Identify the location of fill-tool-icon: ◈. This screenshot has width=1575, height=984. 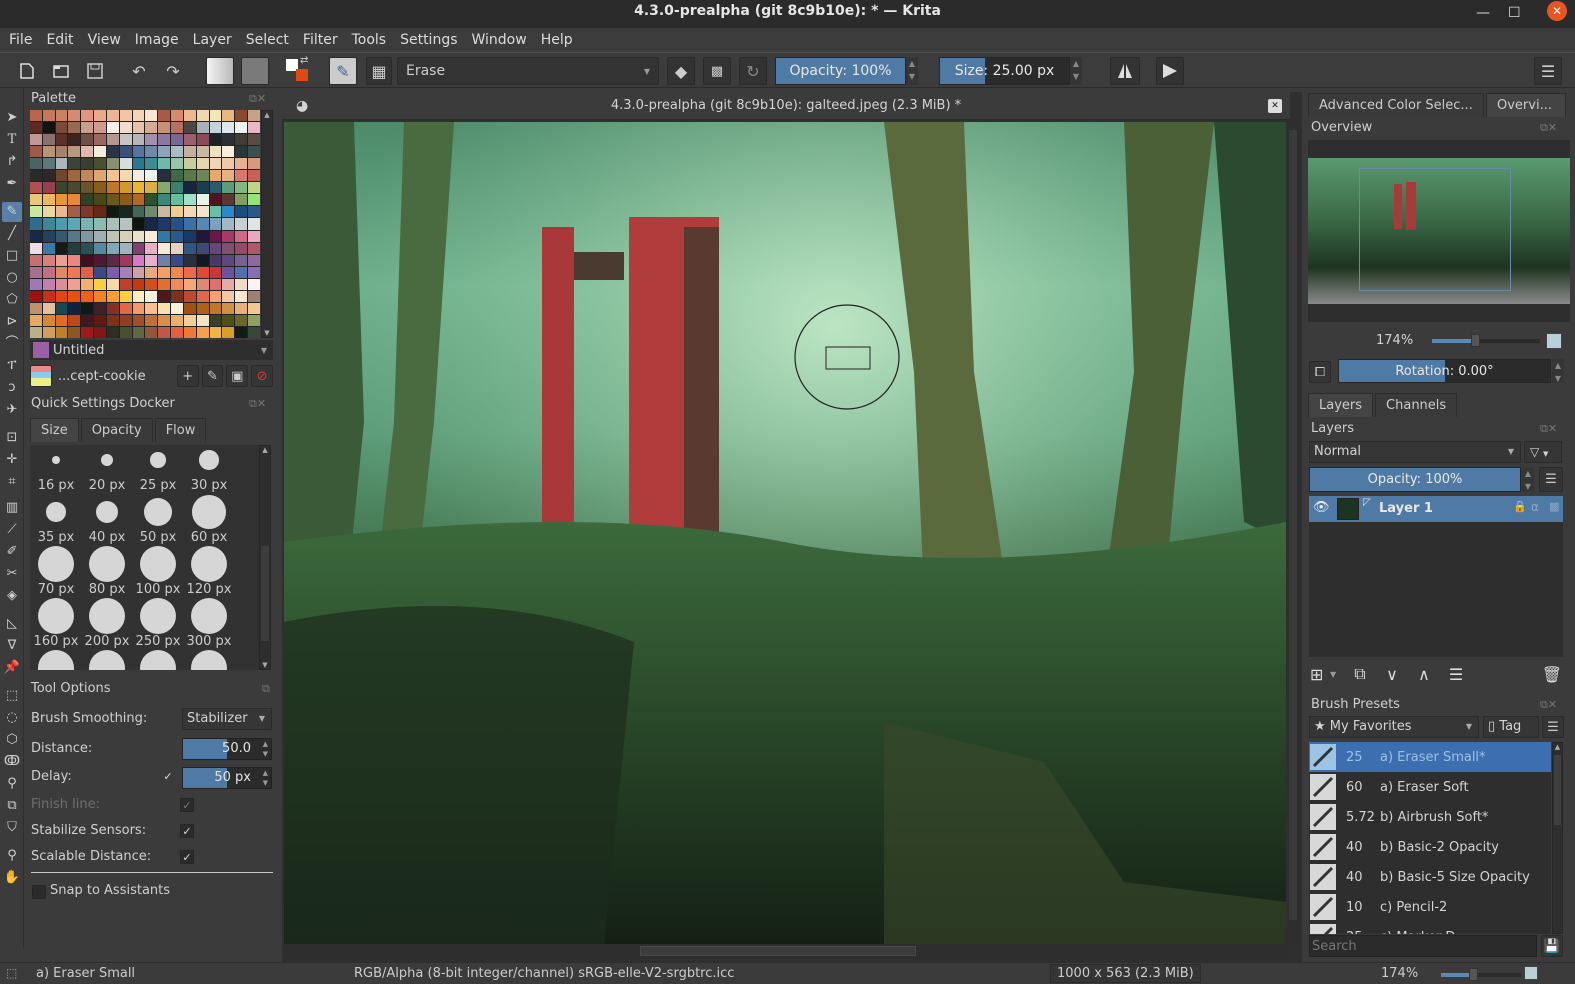
(12, 596).